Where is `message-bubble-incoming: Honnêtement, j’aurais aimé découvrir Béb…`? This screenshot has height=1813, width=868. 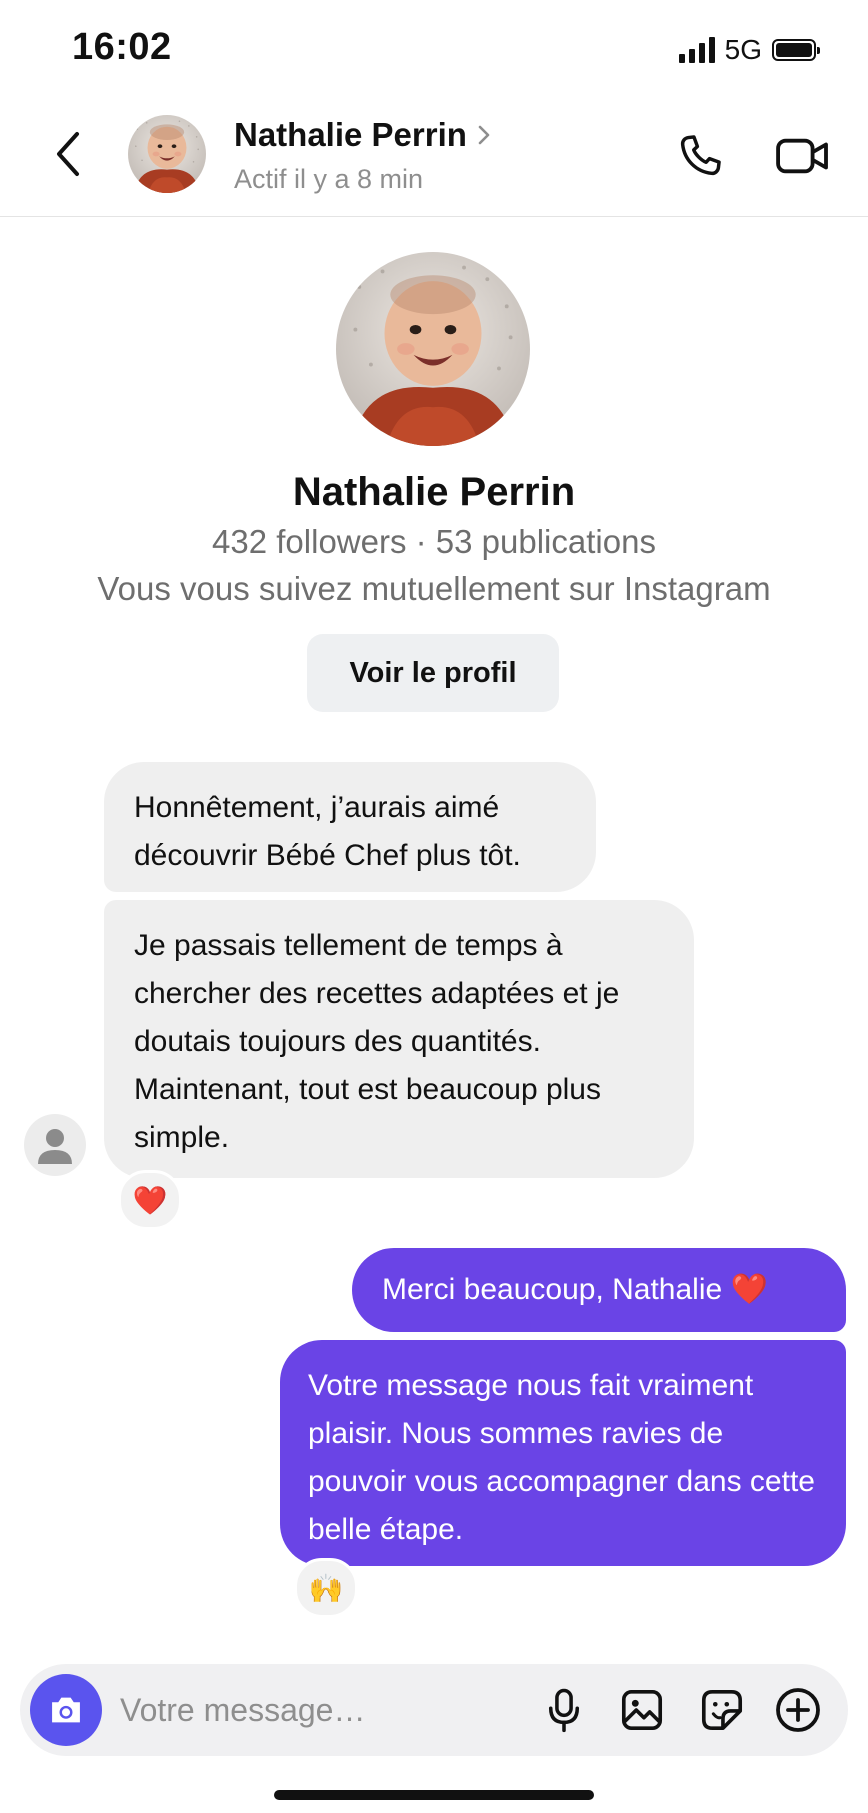
message-bubble-incoming: Honnêtement, j’aurais aimé découvrir Béb… is located at coordinates (350, 827).